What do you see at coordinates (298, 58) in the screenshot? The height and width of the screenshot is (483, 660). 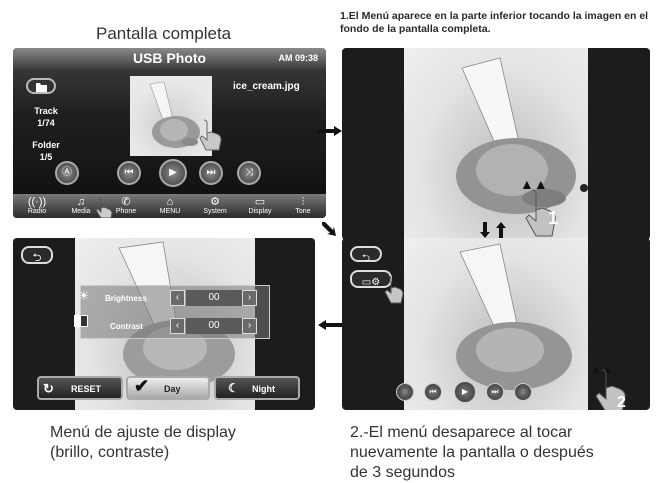 I see `clock: AM 09:38` at bounding box center [298, 58].